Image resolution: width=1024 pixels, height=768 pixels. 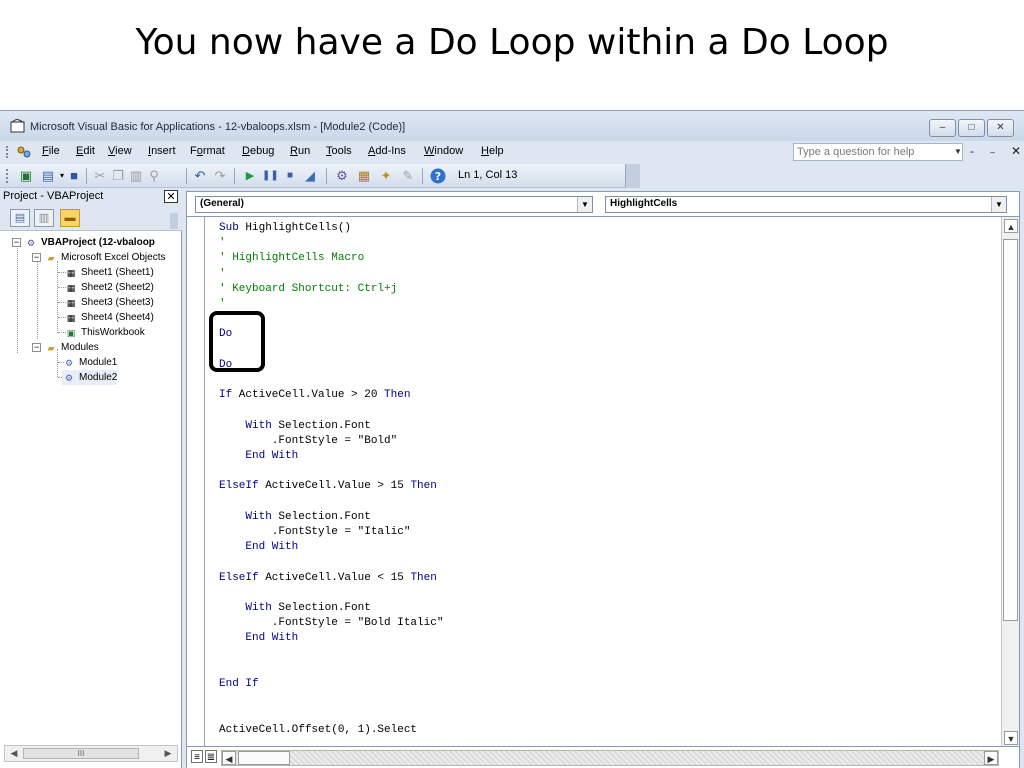 What do you see at coordinates (7, 152) in the screenshot?
I see `menubar-grip` at bounding box center [7, 152].